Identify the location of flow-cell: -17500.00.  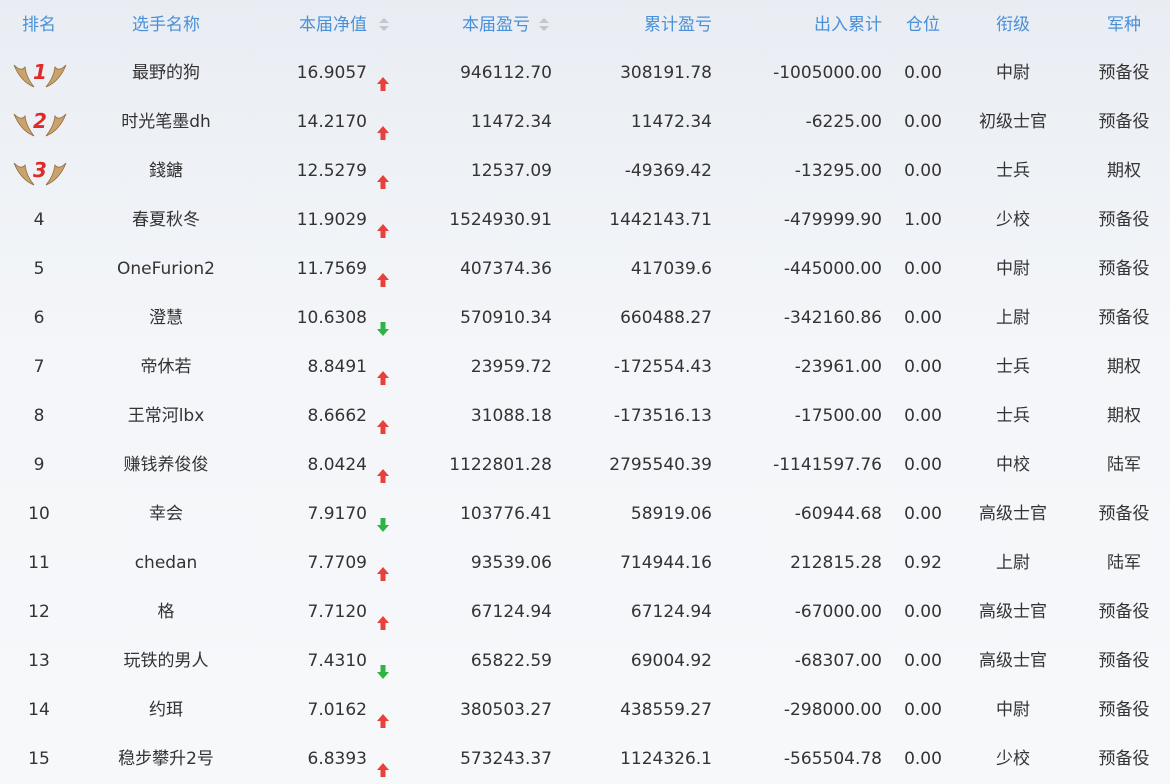
(838, 416).